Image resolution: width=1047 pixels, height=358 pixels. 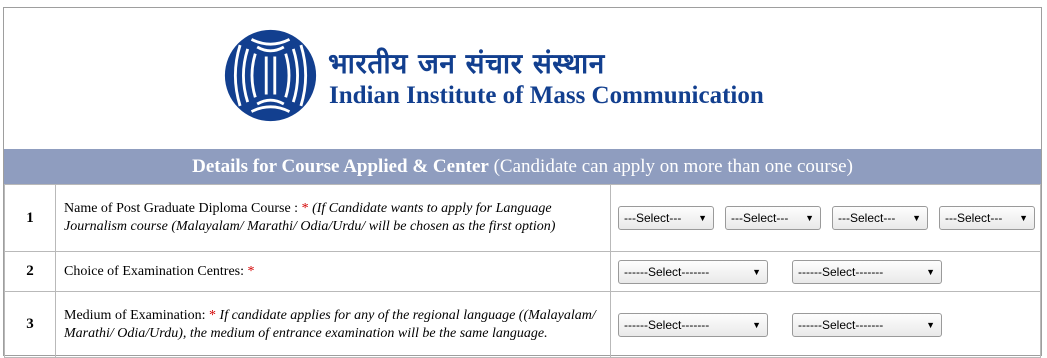 I want to click on course-select-1: ---Select--- ▼, so click(x=666, y=218).